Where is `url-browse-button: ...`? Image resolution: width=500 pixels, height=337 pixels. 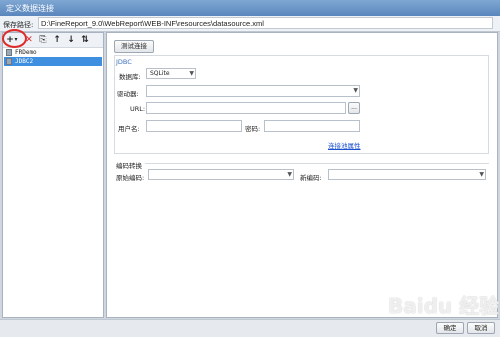
url-browse-button: ... is located at coordinates (354, 108).